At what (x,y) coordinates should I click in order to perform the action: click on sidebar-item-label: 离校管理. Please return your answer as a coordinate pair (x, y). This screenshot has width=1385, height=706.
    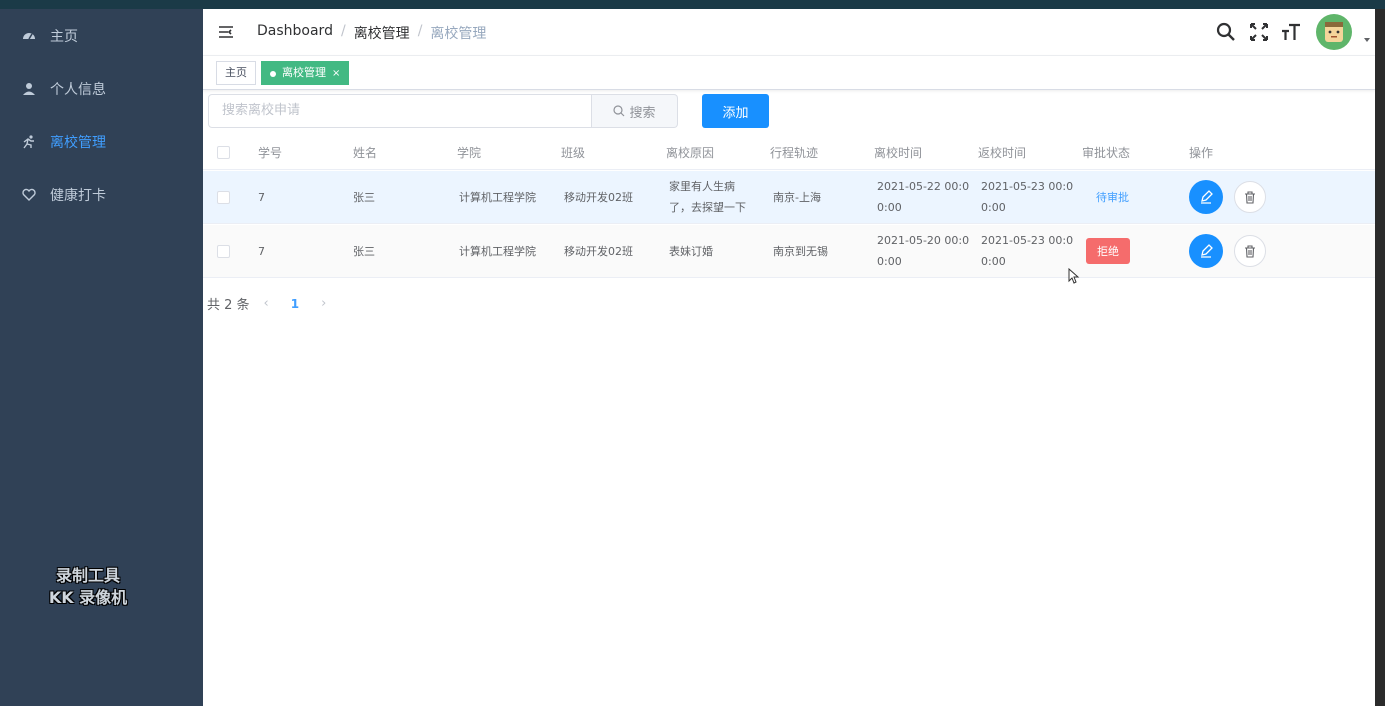
    Looking at the image, I should click on (78, 142).